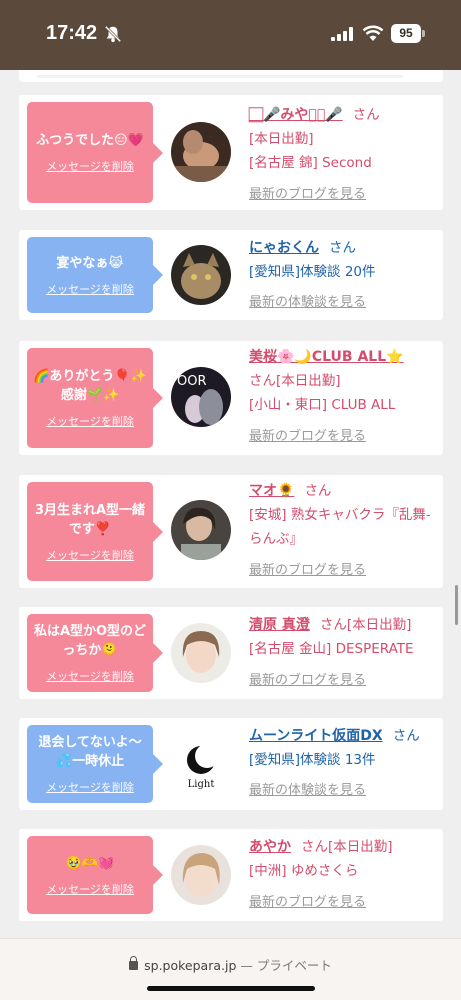 The height and width of the screenshot is (1000, 461). What do you see at coordinates (271, 491) in the screenshot?
I see `user-name-link: マオ🌻` at bounding box center [271, 491].